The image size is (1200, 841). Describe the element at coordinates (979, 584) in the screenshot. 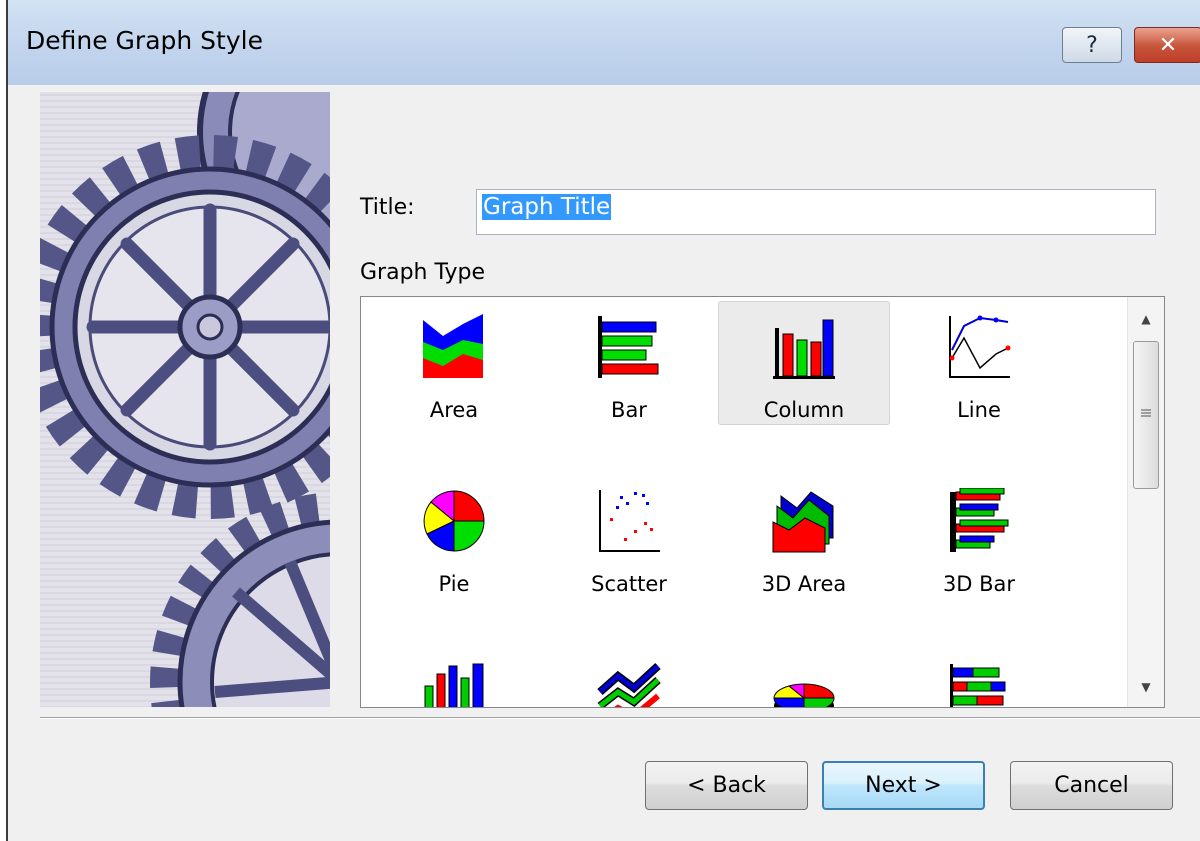

I see `graph-type-label: 3D Bar` at that location.